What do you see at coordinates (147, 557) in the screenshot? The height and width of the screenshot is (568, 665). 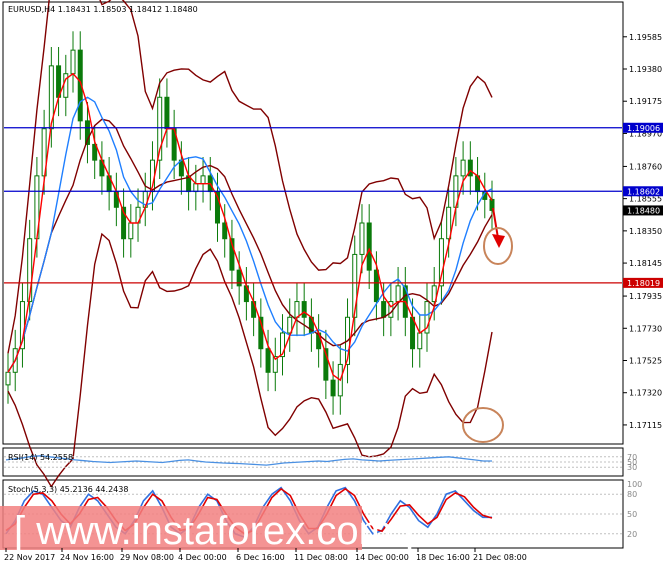 I see `time-label: 29 Nov 08:00` at bounding box center [147, 557].